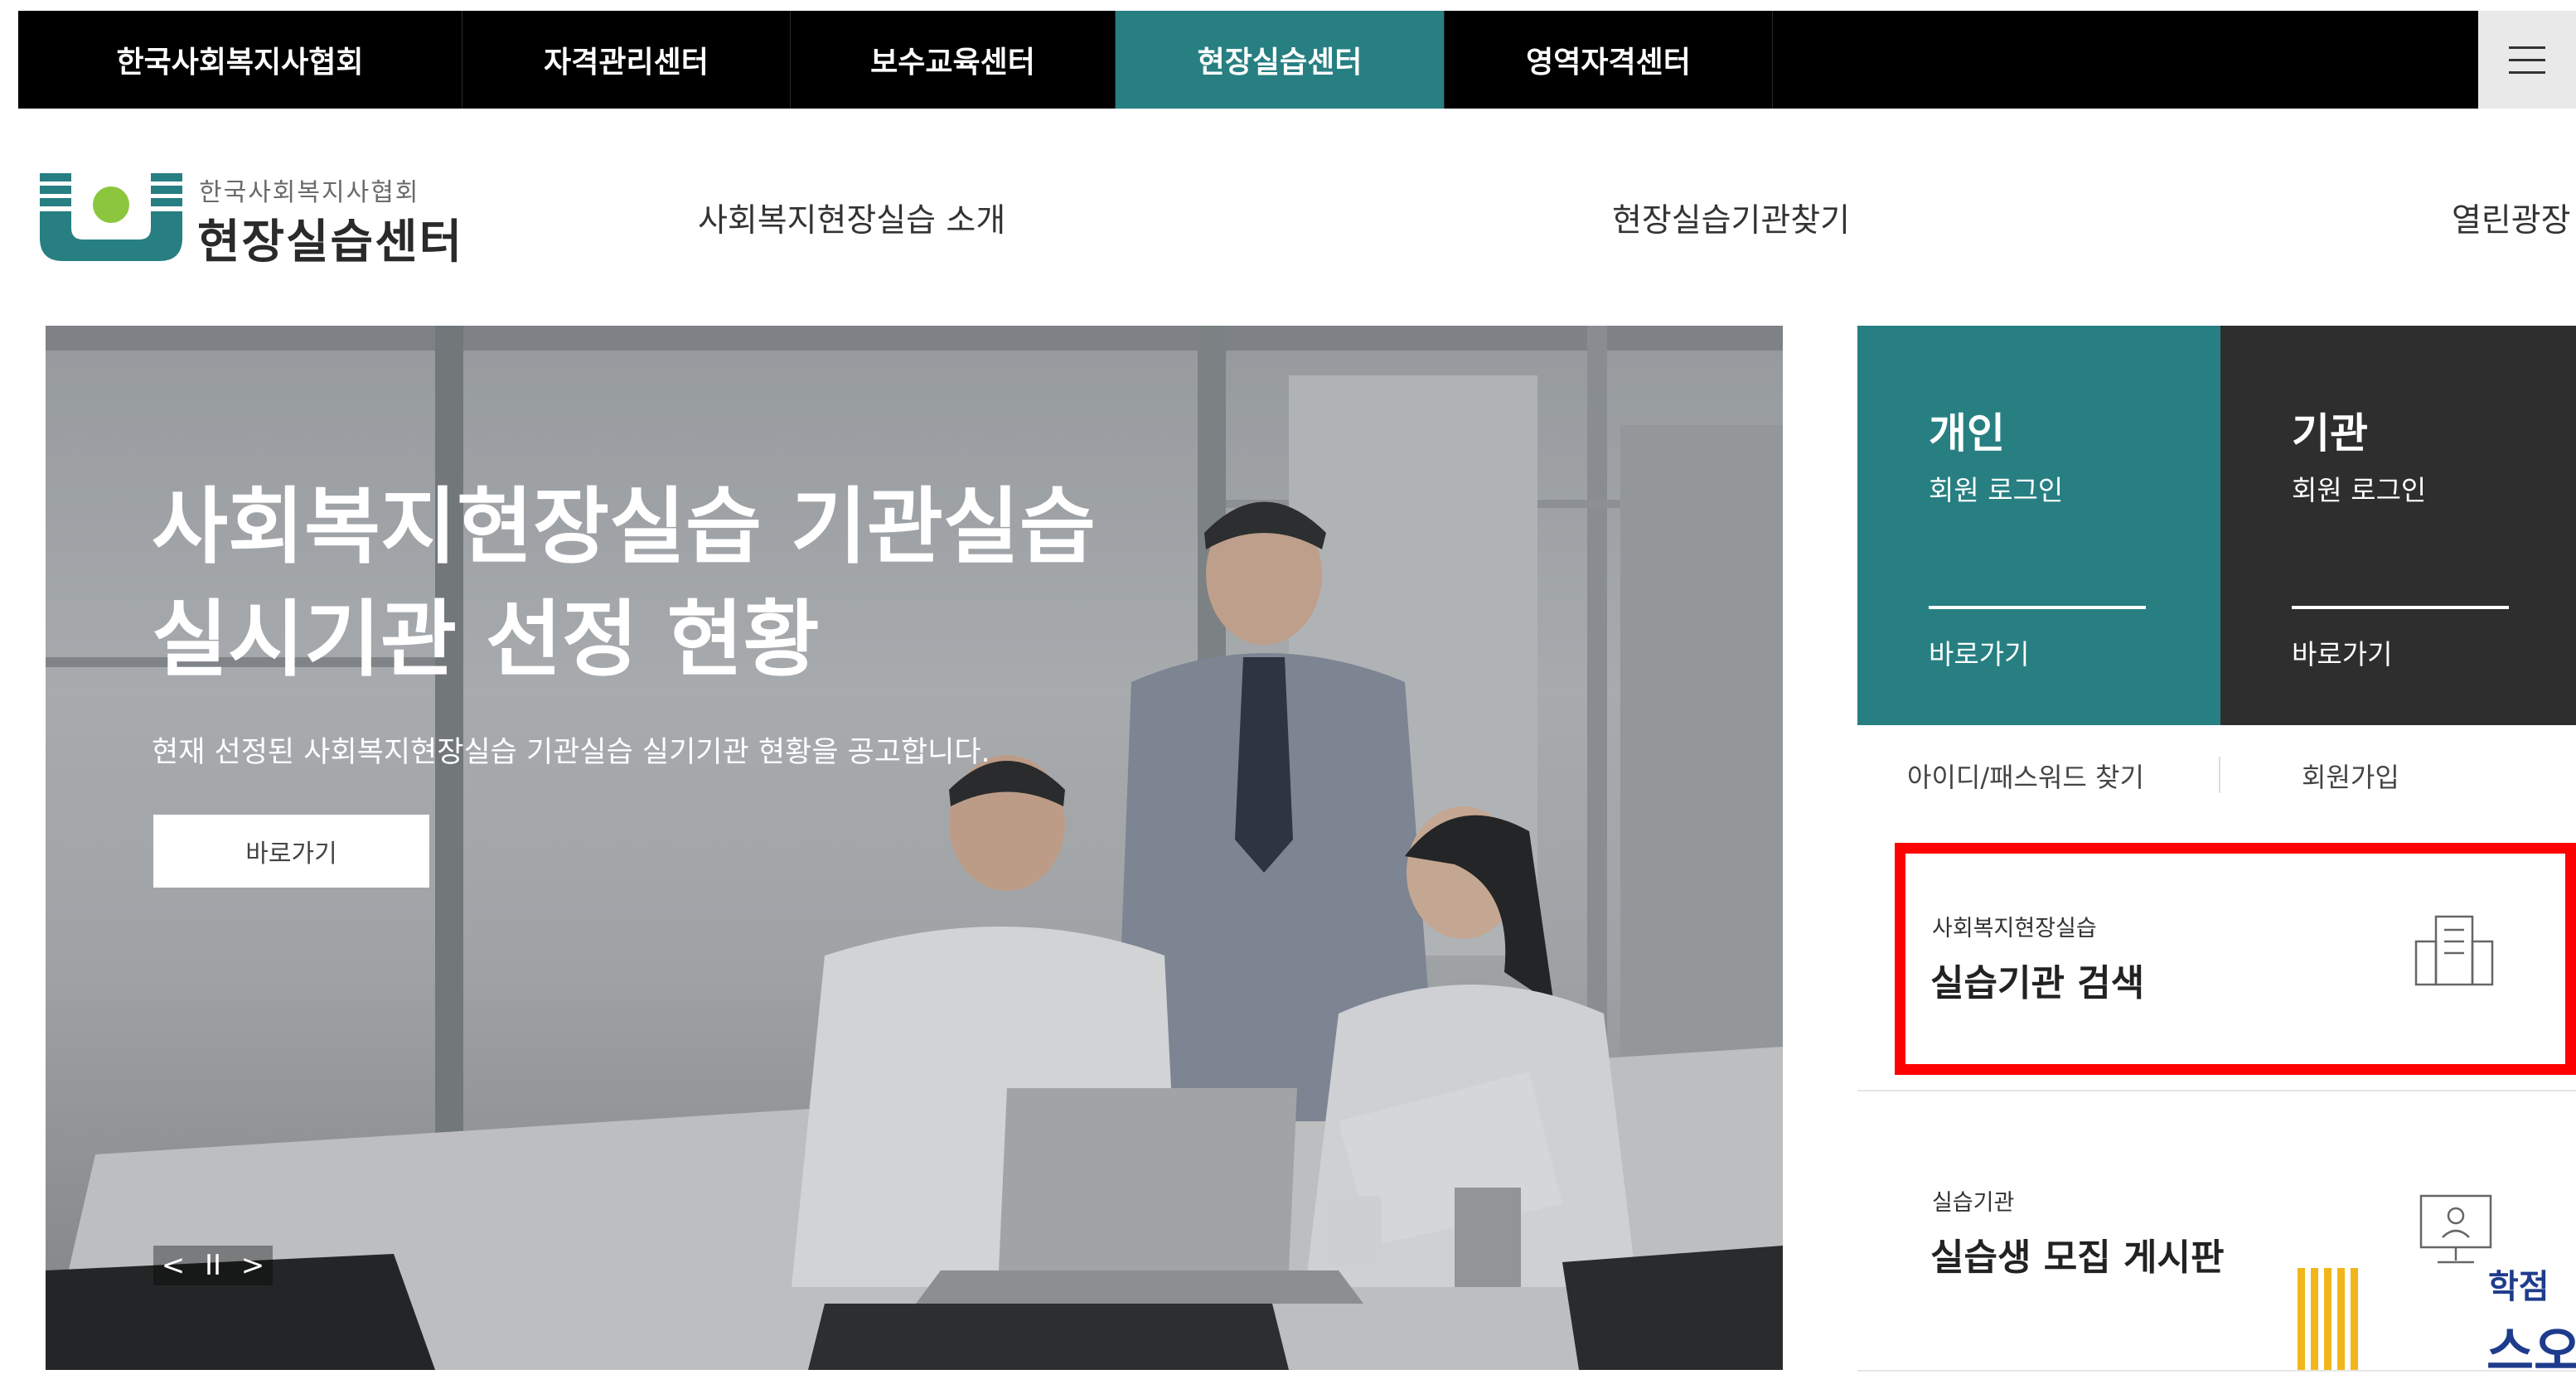 The width and height of the screenshot is (2576, 1384). What do you see at coordinates (1979, 652) in the screenshot?
I see `individual-login-link: 바로가기` at bounding box center [1979, 652].